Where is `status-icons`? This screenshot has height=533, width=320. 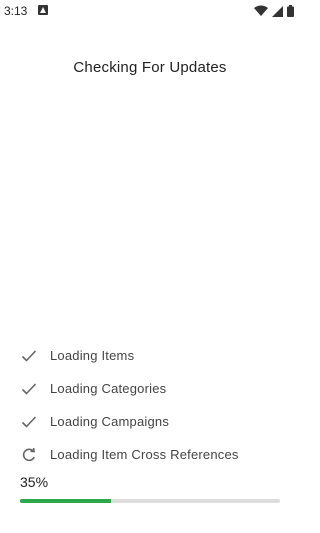
status-icons is located at coordinates (274, 11).